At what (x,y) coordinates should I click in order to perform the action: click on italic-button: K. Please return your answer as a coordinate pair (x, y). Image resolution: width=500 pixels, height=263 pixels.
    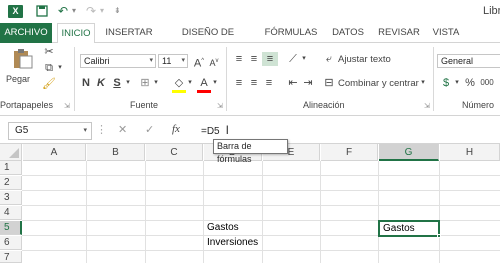
    Looking at the image, I should click on (101, 83).